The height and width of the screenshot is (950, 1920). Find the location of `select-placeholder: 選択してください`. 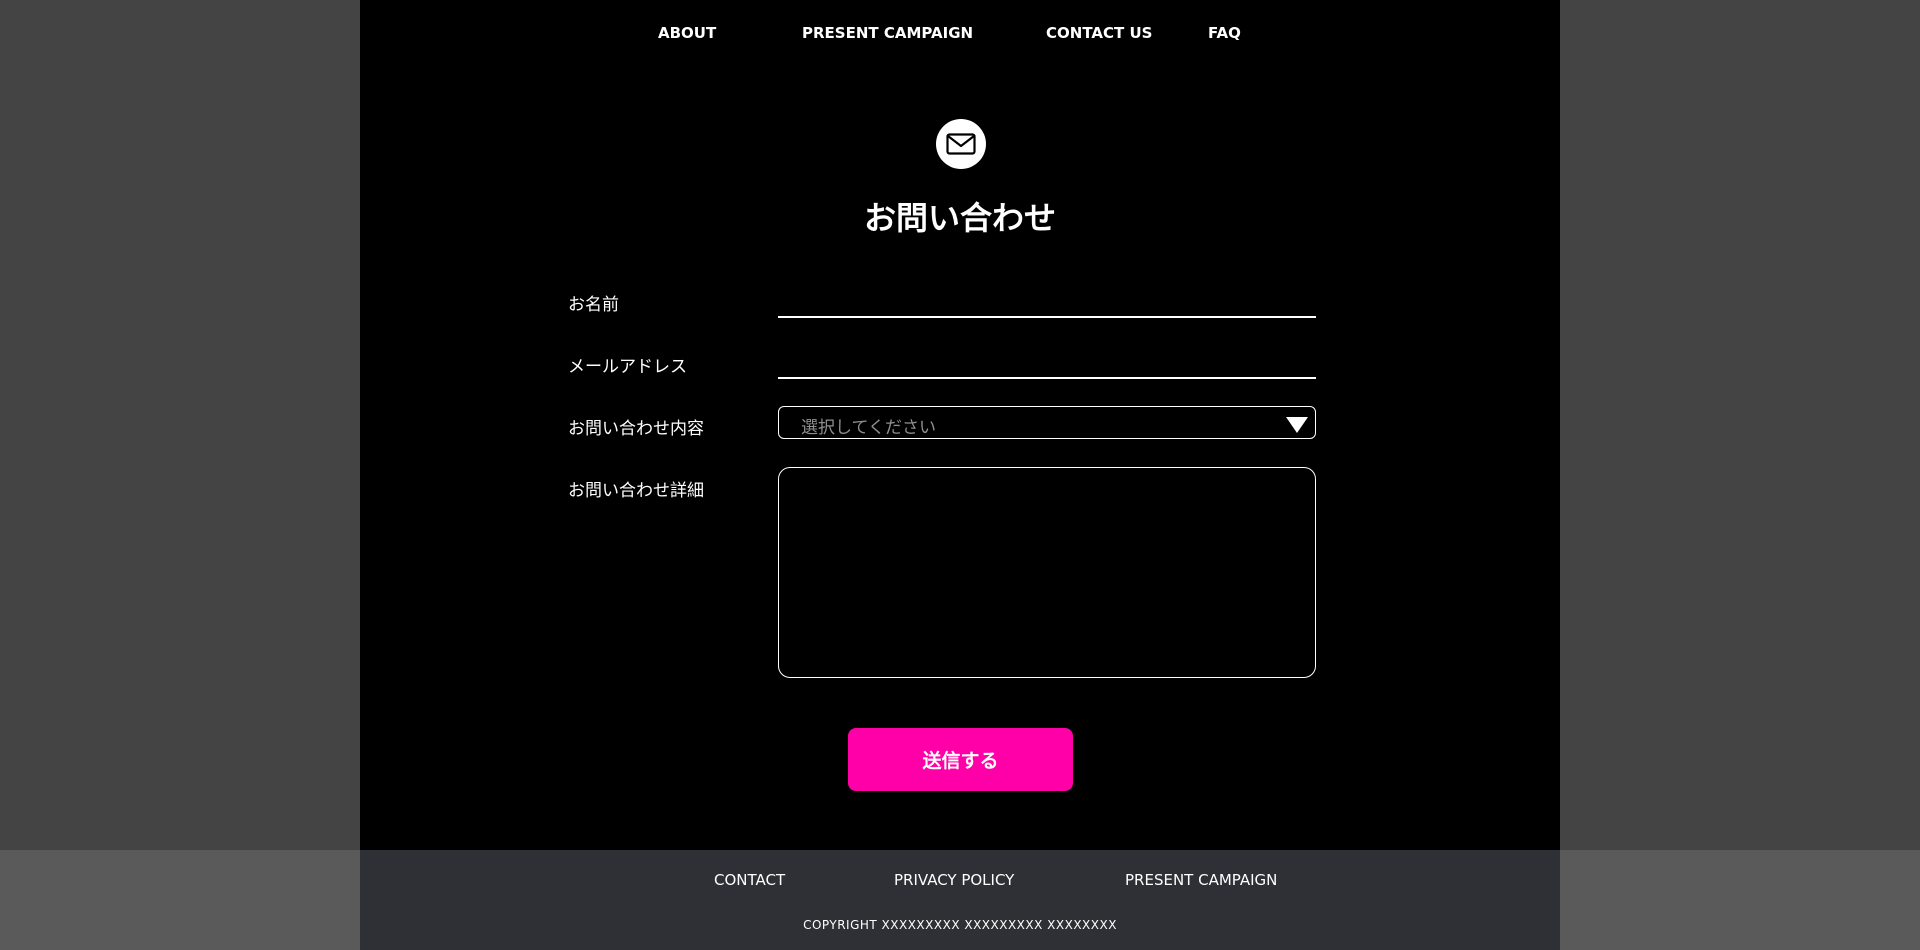

select-placeholder: 選択してください is located at coordinates (868, 428).